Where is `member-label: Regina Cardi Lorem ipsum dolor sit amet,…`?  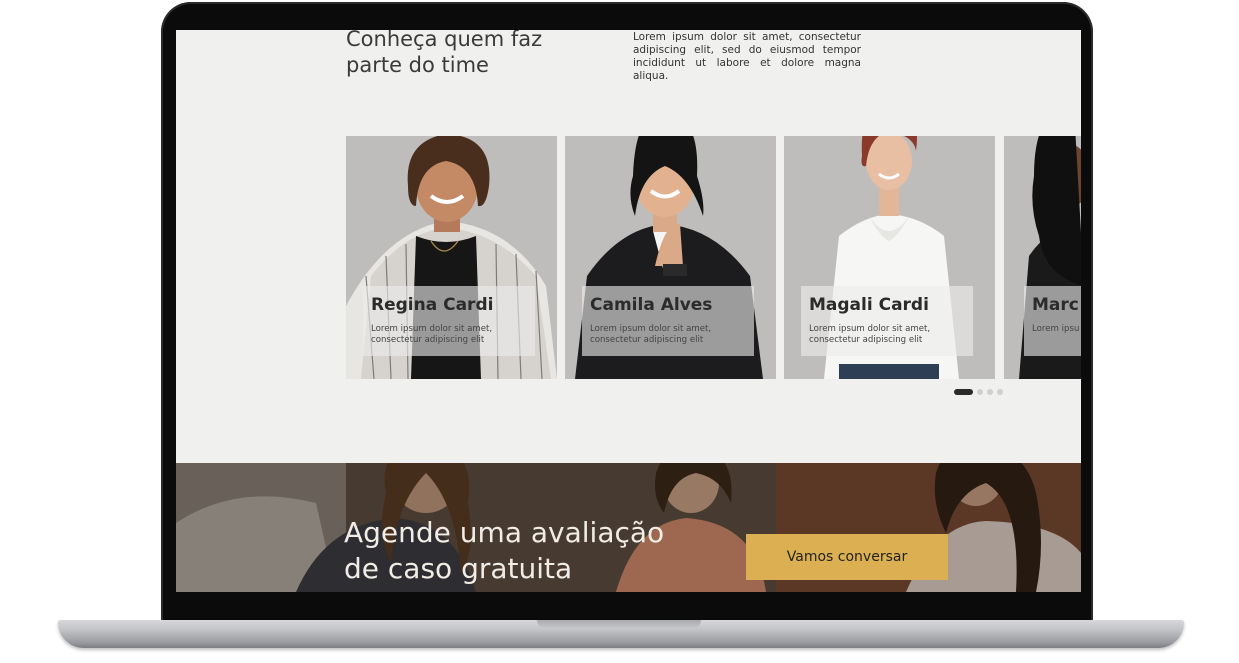 member-label: Regina Cardi Lorem ipsum dolor sit amet,… is located at coordinates (449, 321).